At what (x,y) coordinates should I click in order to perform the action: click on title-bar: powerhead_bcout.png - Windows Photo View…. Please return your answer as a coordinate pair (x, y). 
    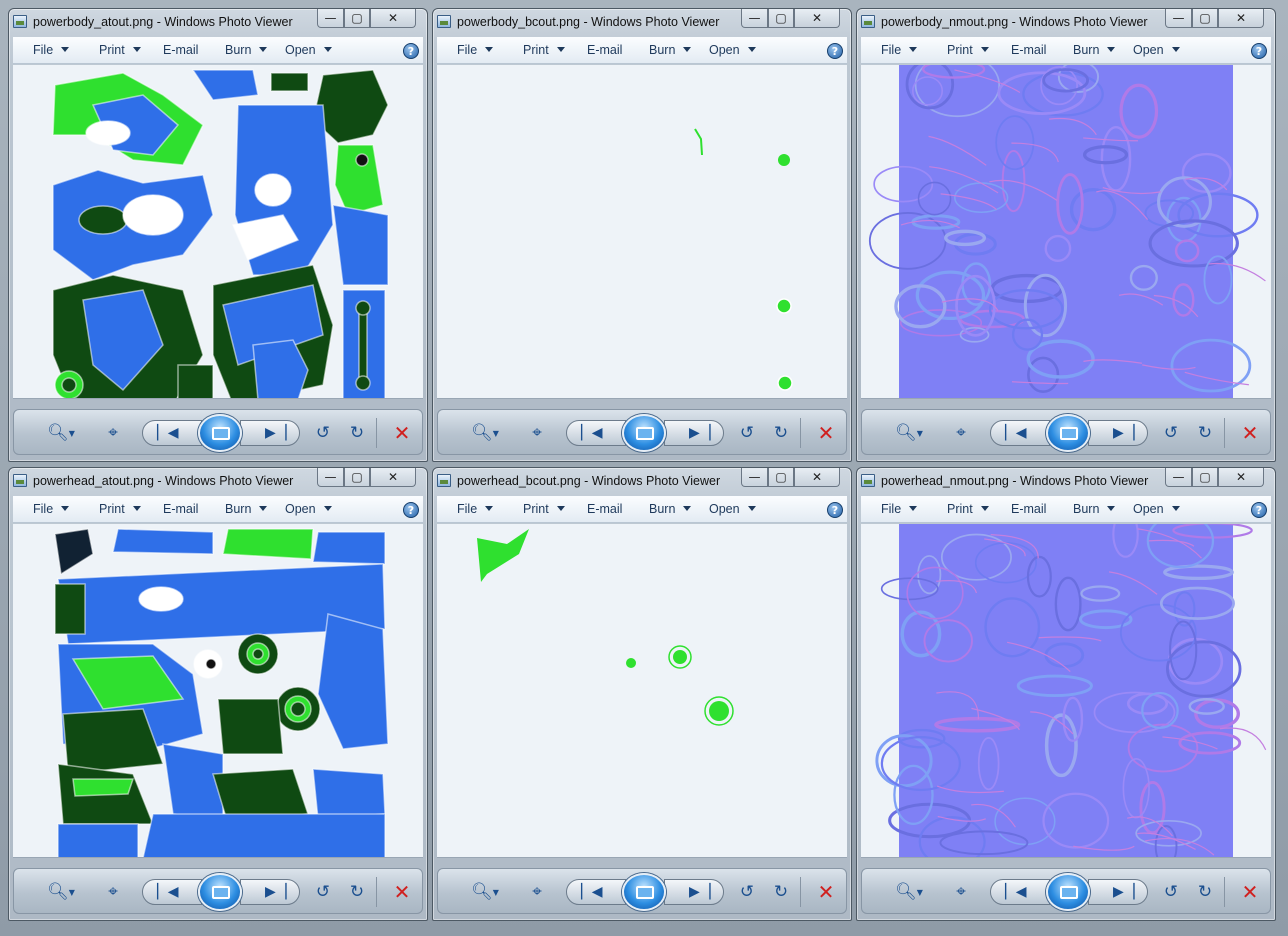
    Looking at the image, I should click on (642, 482).